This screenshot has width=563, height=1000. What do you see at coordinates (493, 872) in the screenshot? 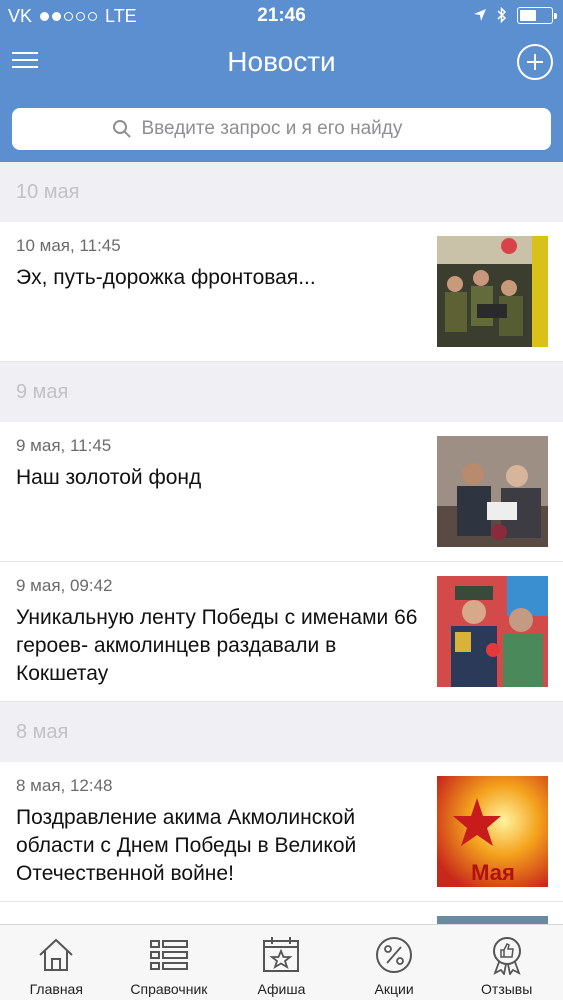
I see `thumbnail-caption: Мая` at bounding box center [493, 872].